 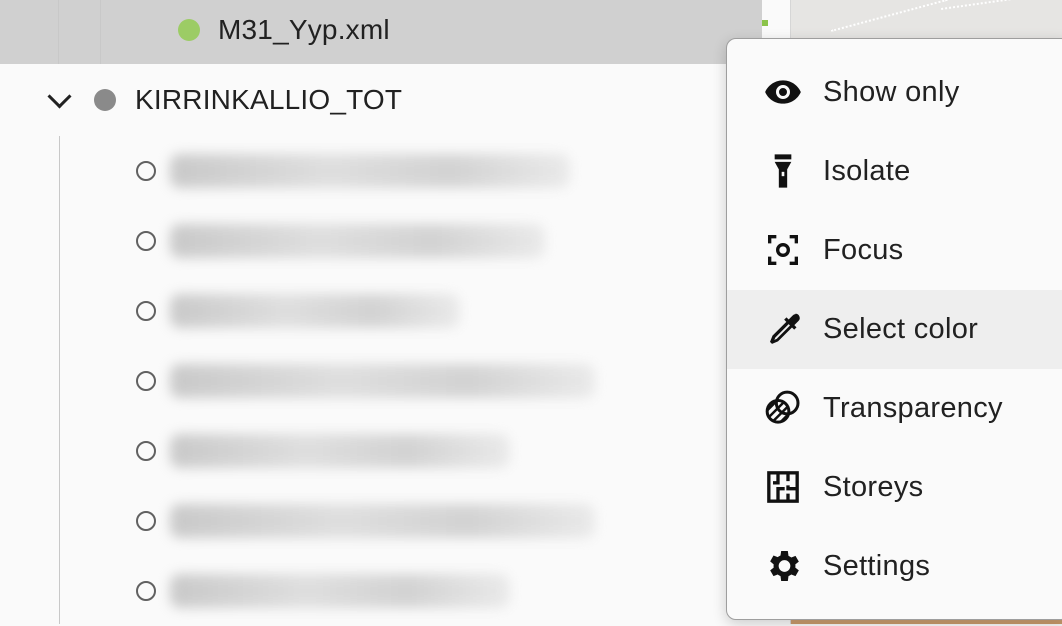 I want to click on tree-group-label: KIRRINKALLIO_TOT, so click(x=269, y=99).